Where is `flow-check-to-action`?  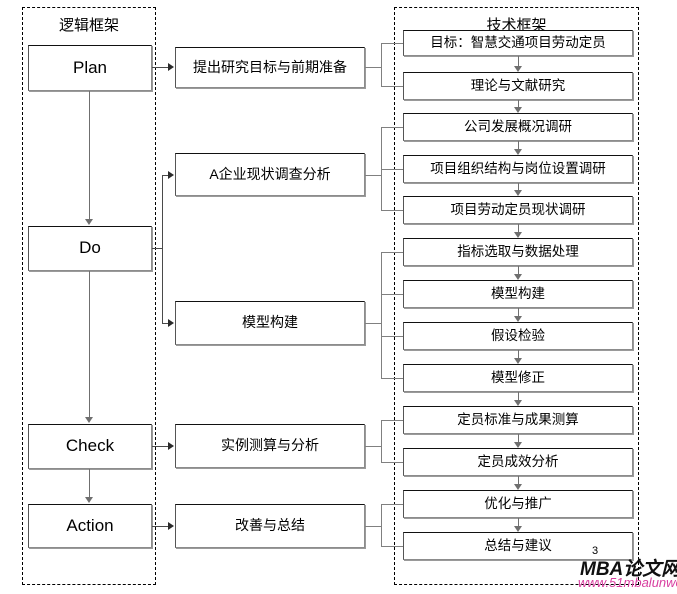 flow-check-to-action is located at coordinates (89, 483).